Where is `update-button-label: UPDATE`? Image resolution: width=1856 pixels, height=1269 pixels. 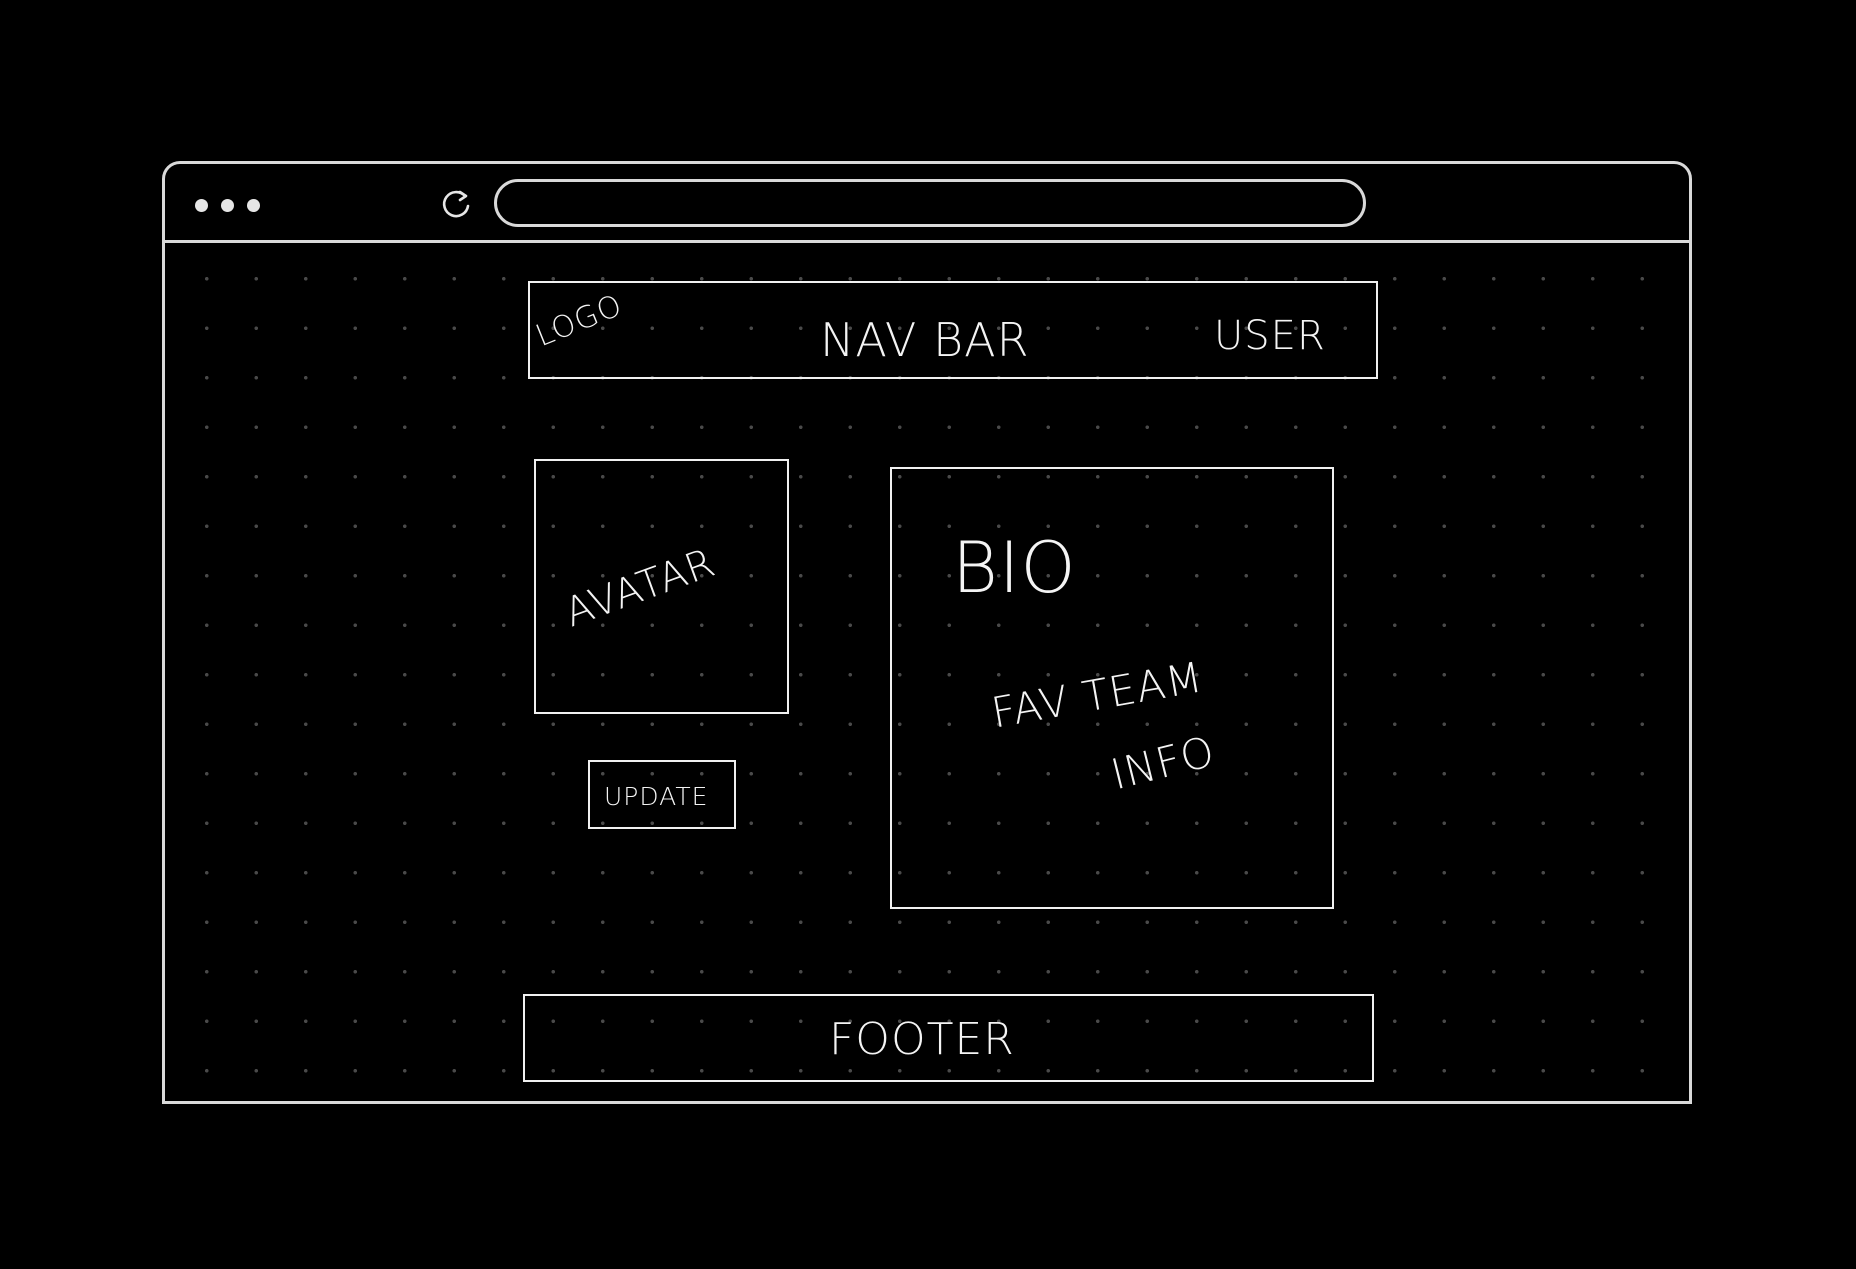 update-button-label: UPDATE is located at coordinates (656, 796).